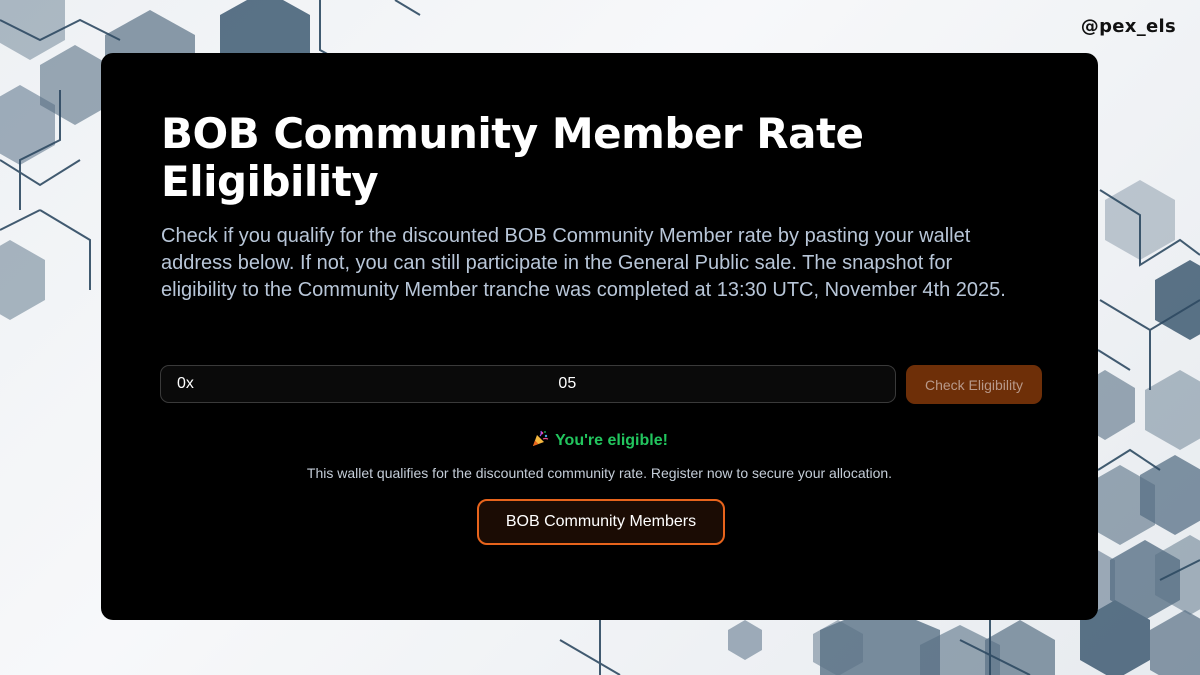 The width and height of the screenshot is (1200, 675). What do you see at coordinates (512, 157) in the screenshot?
I see `page-title: BOB Community Member Rate Eligibility` at bounding box center [512, 157].